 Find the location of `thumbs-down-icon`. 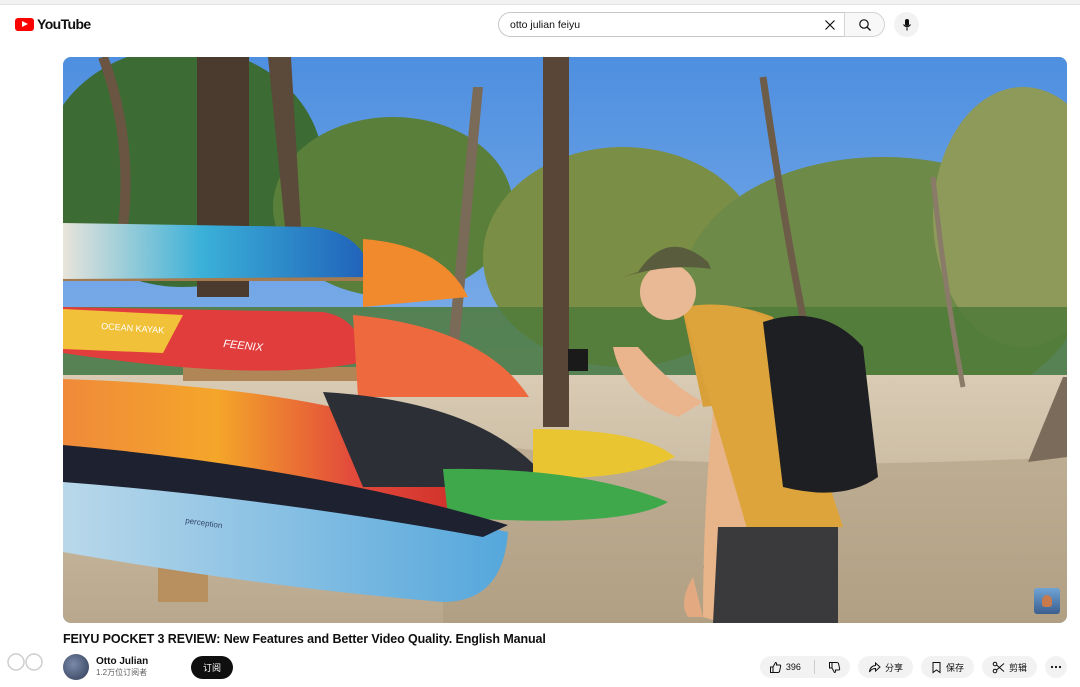

thumbs-down-icon is located at coordinates (834, 667).